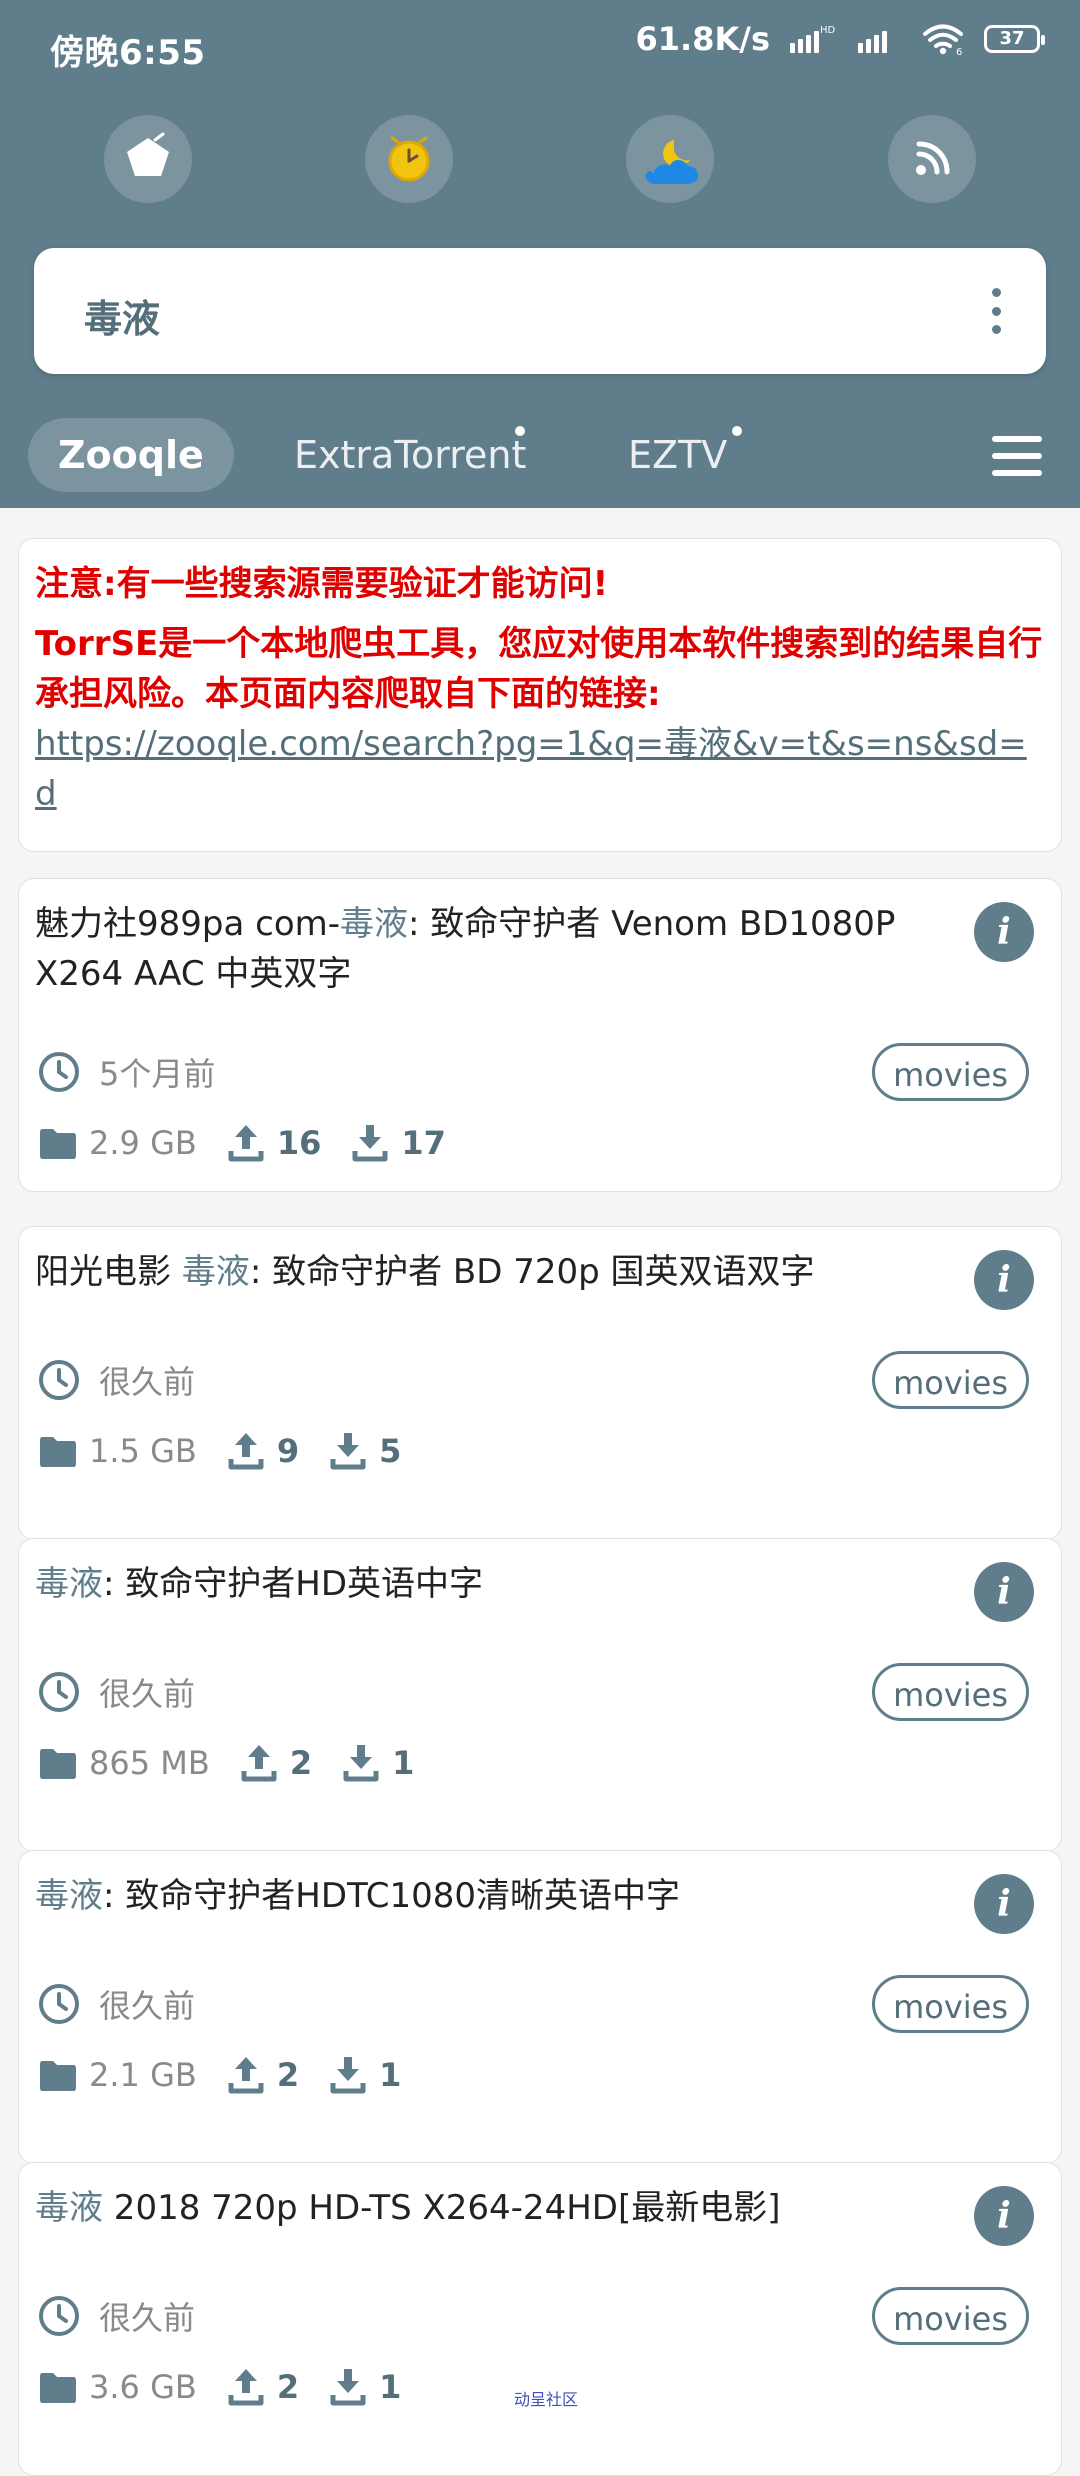 Image resolution: width=1080 pixels, height=2476 pixels. Describe the element at coordinates (148, 154) in the screenshot. I see `pentagon-icon` at that location.